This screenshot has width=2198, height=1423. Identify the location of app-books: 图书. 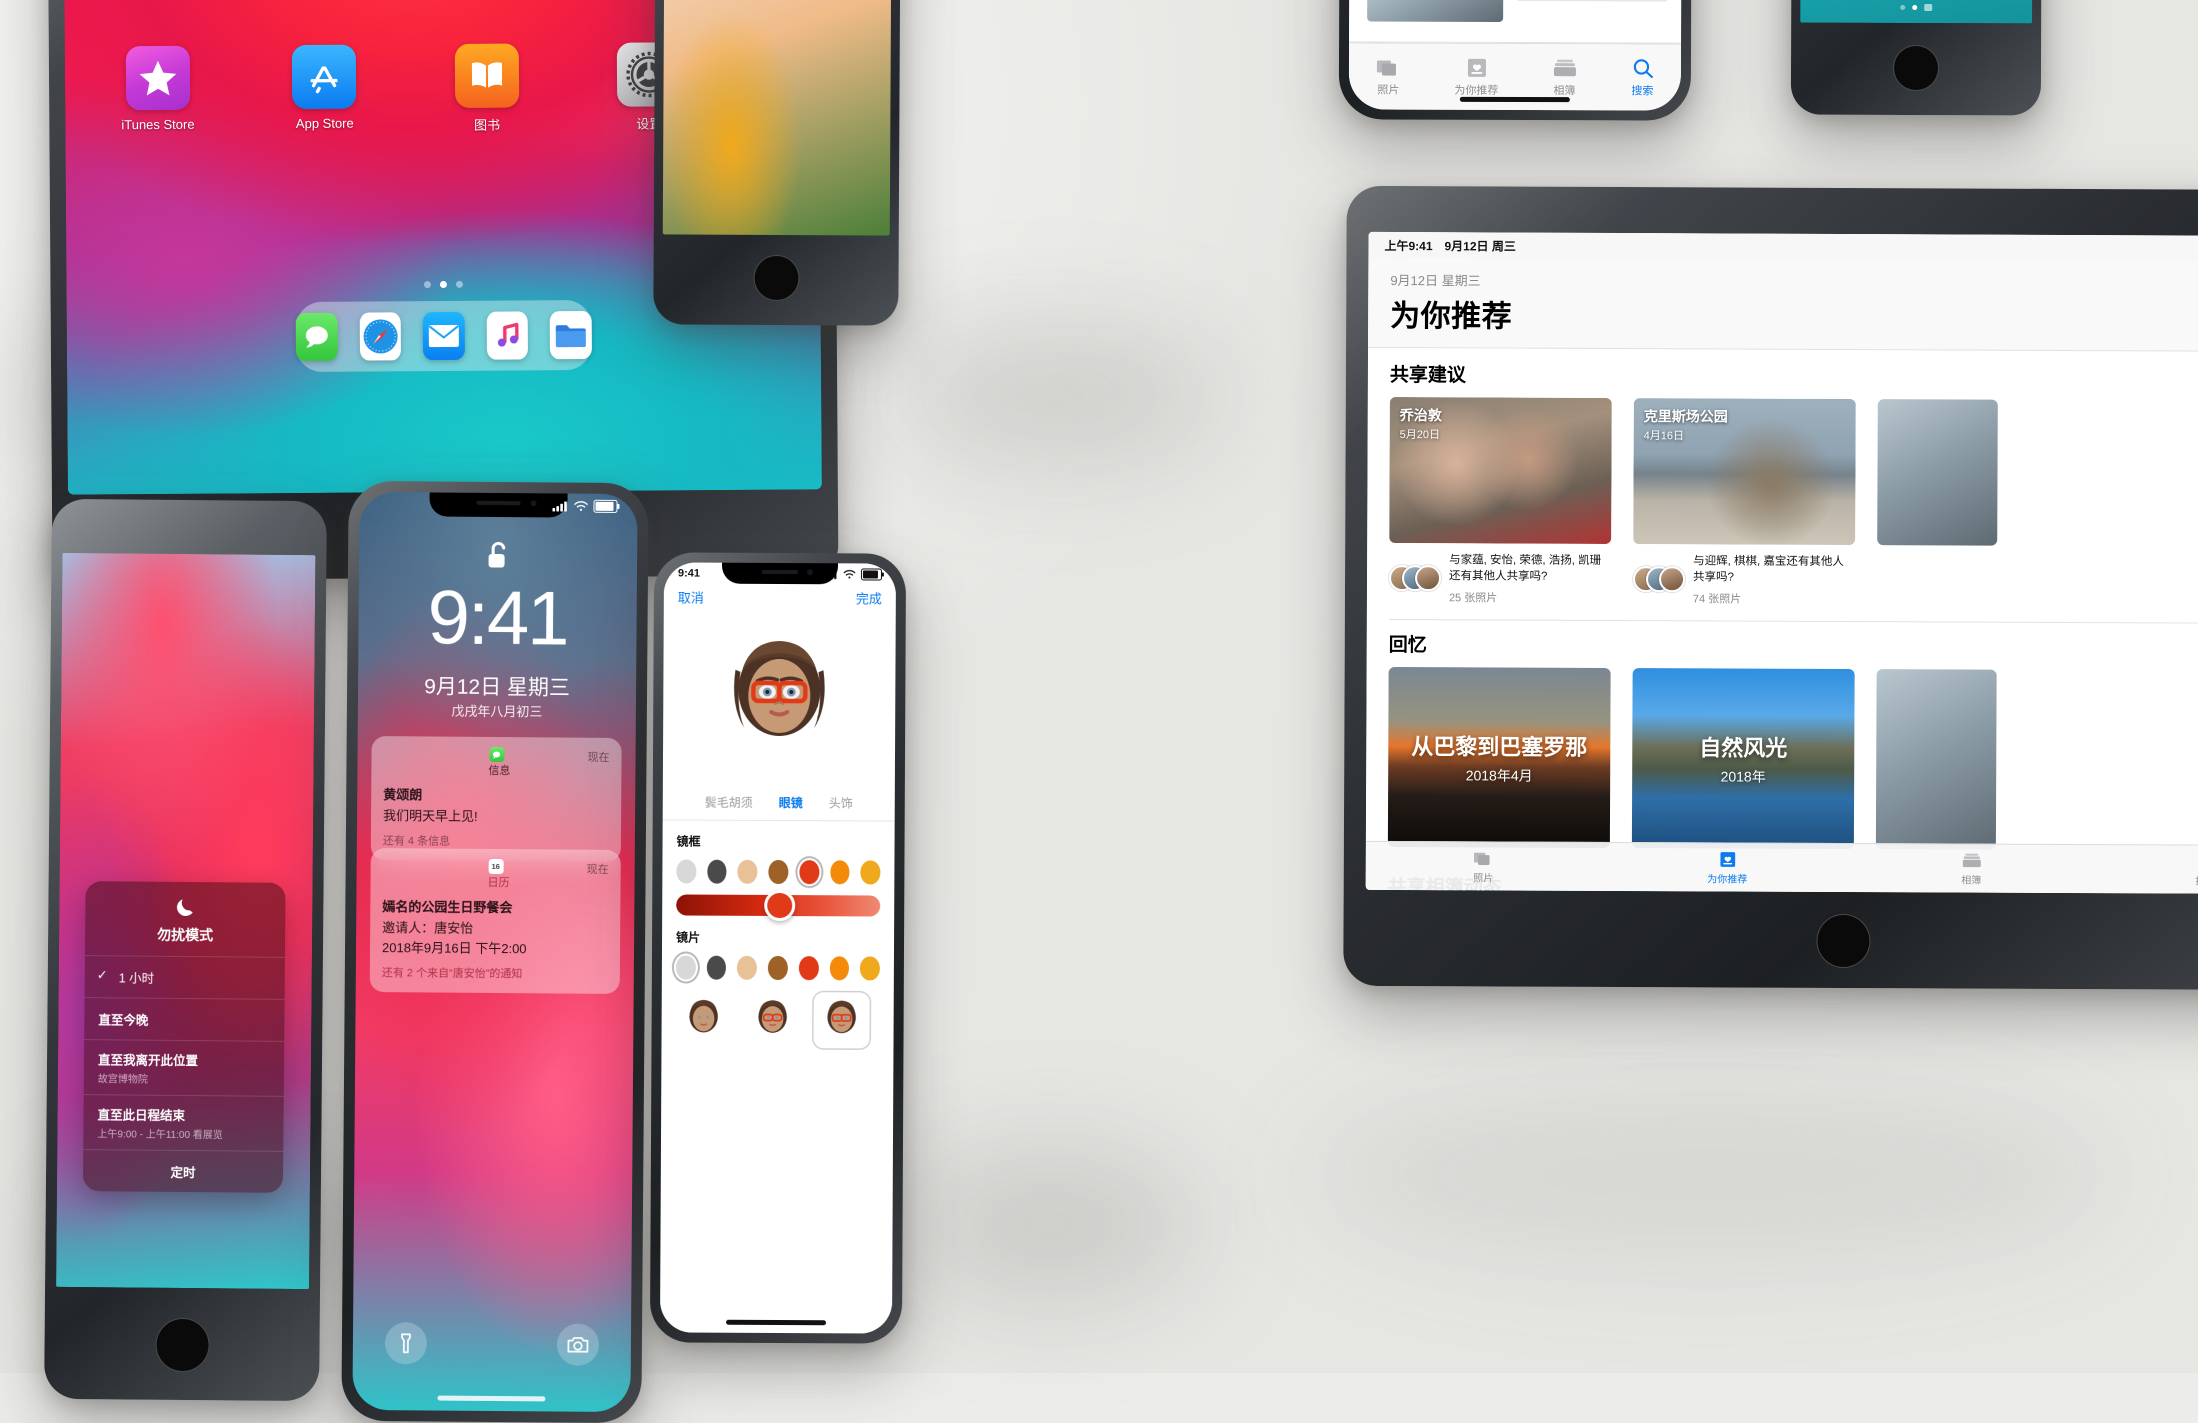
(487, 88).